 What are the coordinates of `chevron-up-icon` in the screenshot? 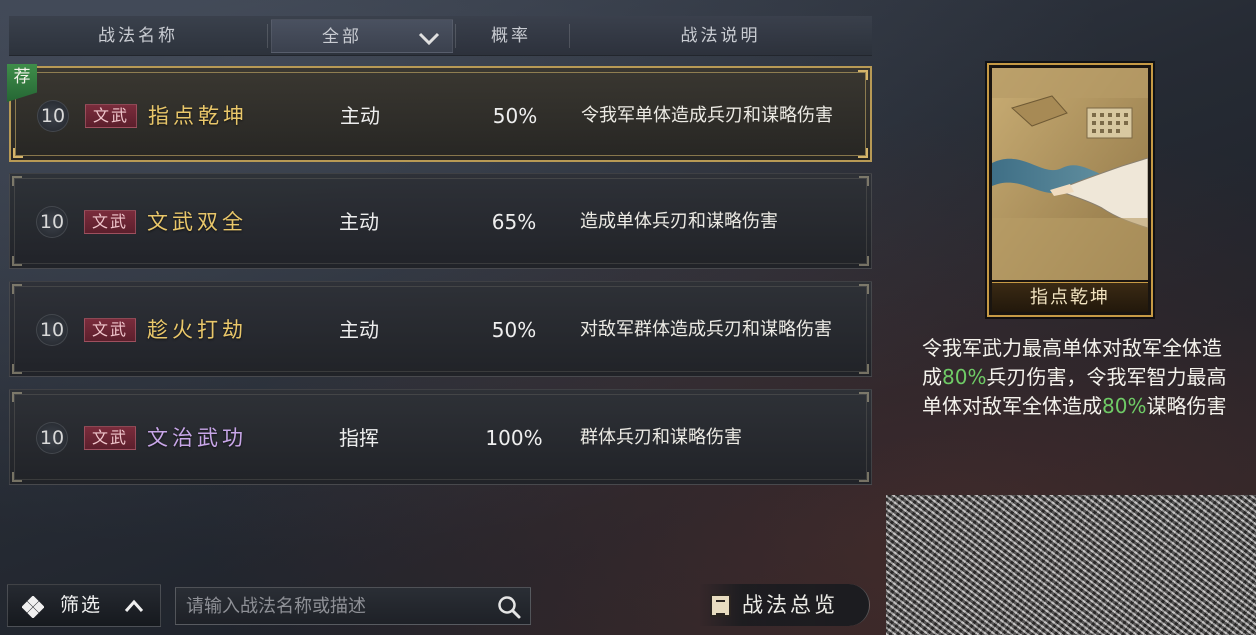 It's located at (134, 605).